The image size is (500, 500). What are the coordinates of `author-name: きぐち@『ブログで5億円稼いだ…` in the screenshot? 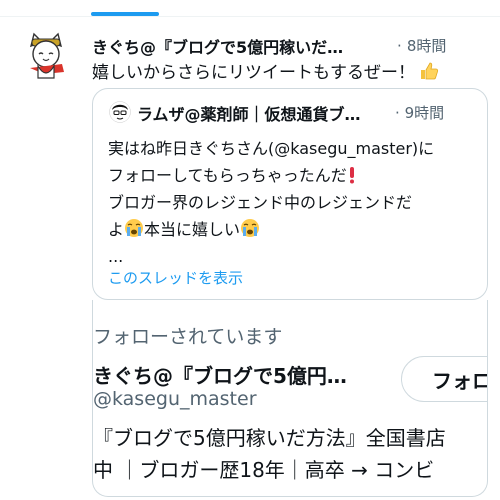 It's located at (217, 47).